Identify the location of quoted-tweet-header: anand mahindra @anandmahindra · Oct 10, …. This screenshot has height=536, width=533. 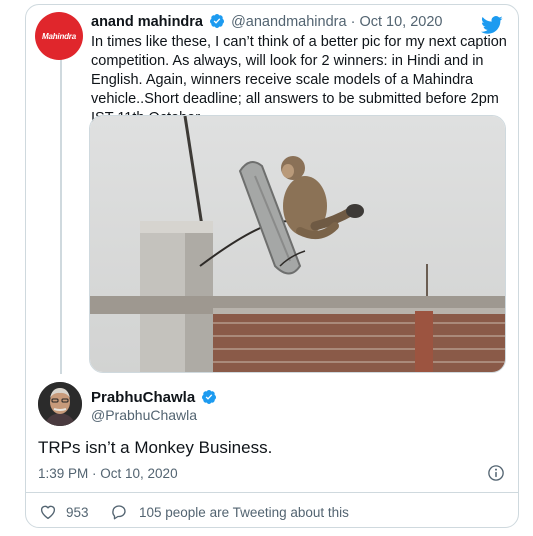
(286, 21).